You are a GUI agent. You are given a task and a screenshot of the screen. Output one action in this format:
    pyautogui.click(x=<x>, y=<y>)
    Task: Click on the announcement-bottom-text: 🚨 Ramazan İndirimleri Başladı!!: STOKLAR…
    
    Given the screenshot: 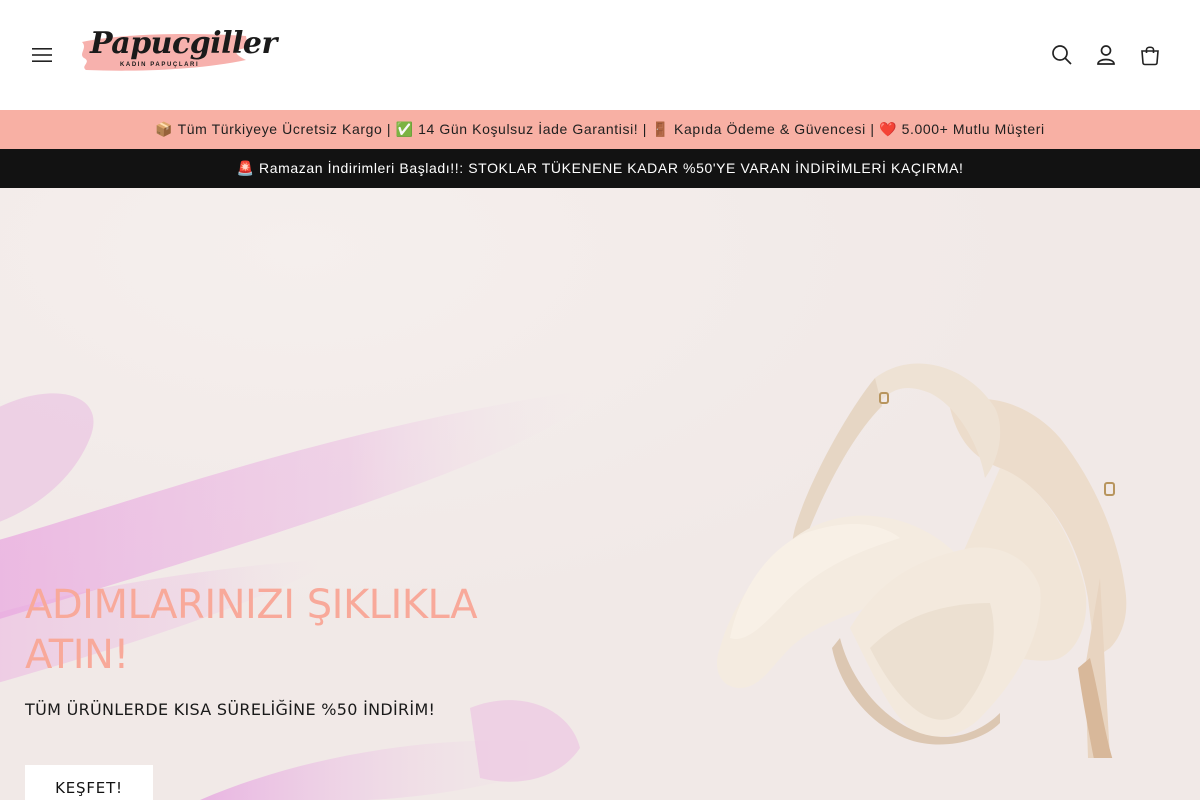 What is the action you would take?
    pyautogui.click(x=600, y=168)
    